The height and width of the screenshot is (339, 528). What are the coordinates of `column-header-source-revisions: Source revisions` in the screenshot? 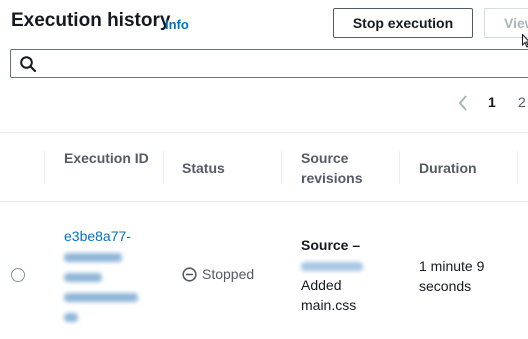 It's located at (341, 168).